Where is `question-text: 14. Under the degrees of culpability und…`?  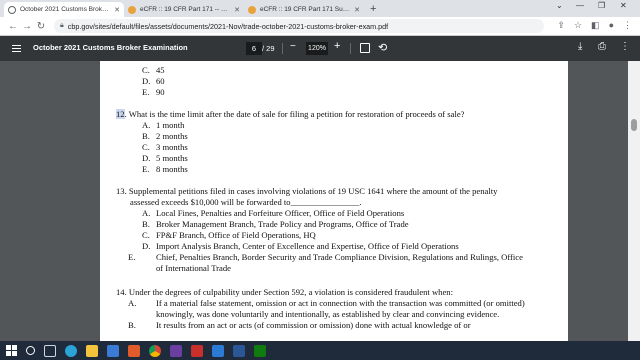
question-text: 14. Under the degrees of culpability und… is located at coordinates (284, 292).